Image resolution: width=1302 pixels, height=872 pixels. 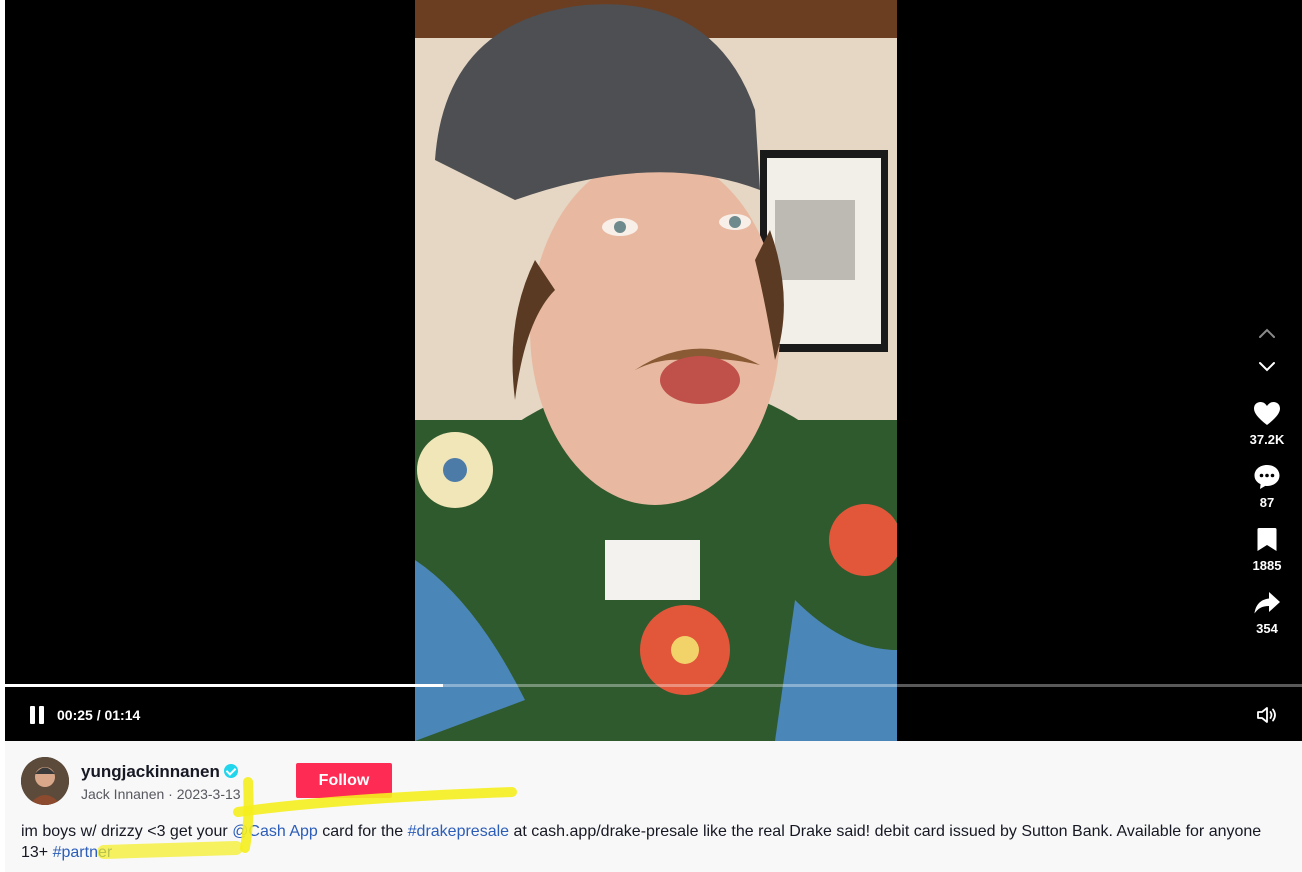 What do you see at coordinates (1267, 603) in the screenshot?
I see `share-icon` at bounding box center [1267, 603].